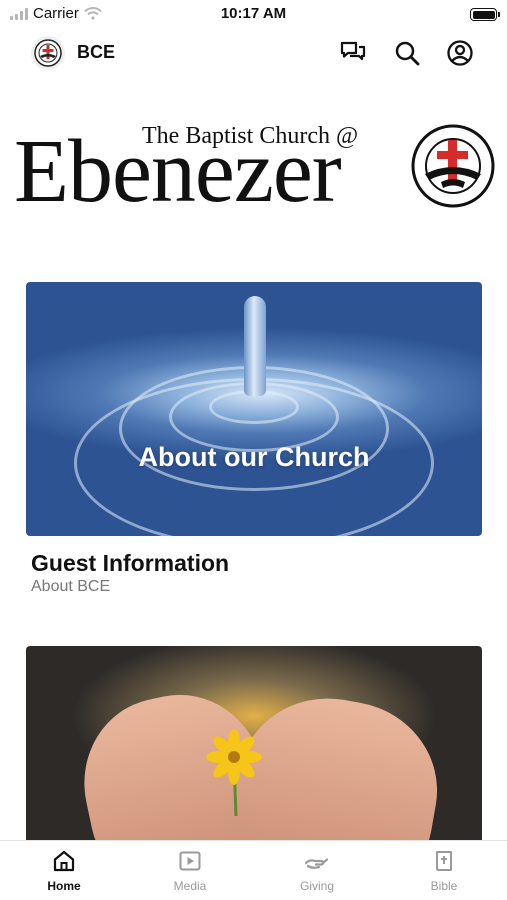 The height and width of the screenshot is (900, 507). Describe the element at coordinates (316, 863) in the screenshot. I see `giving-icon` at that location.